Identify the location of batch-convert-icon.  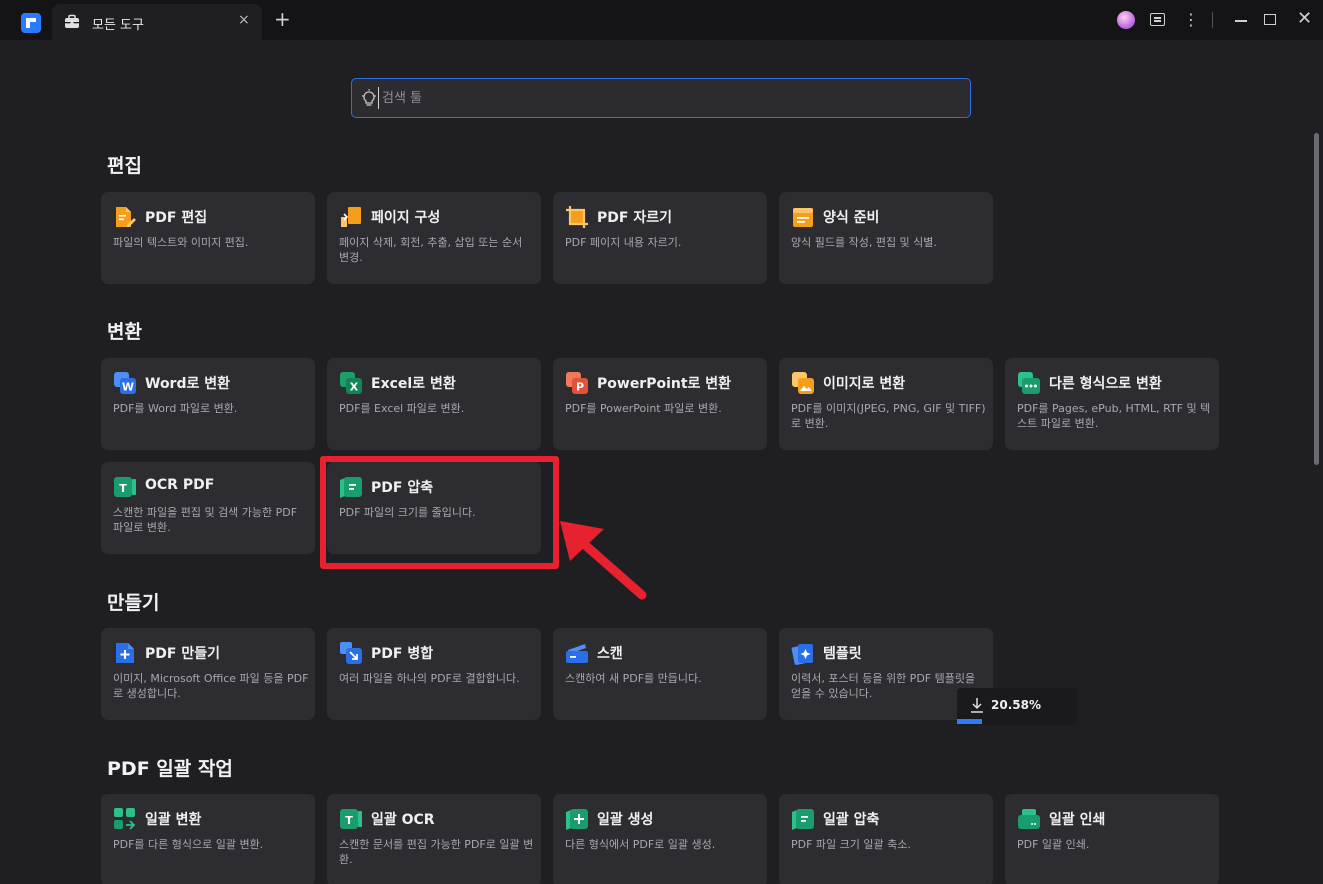
(125, 819).